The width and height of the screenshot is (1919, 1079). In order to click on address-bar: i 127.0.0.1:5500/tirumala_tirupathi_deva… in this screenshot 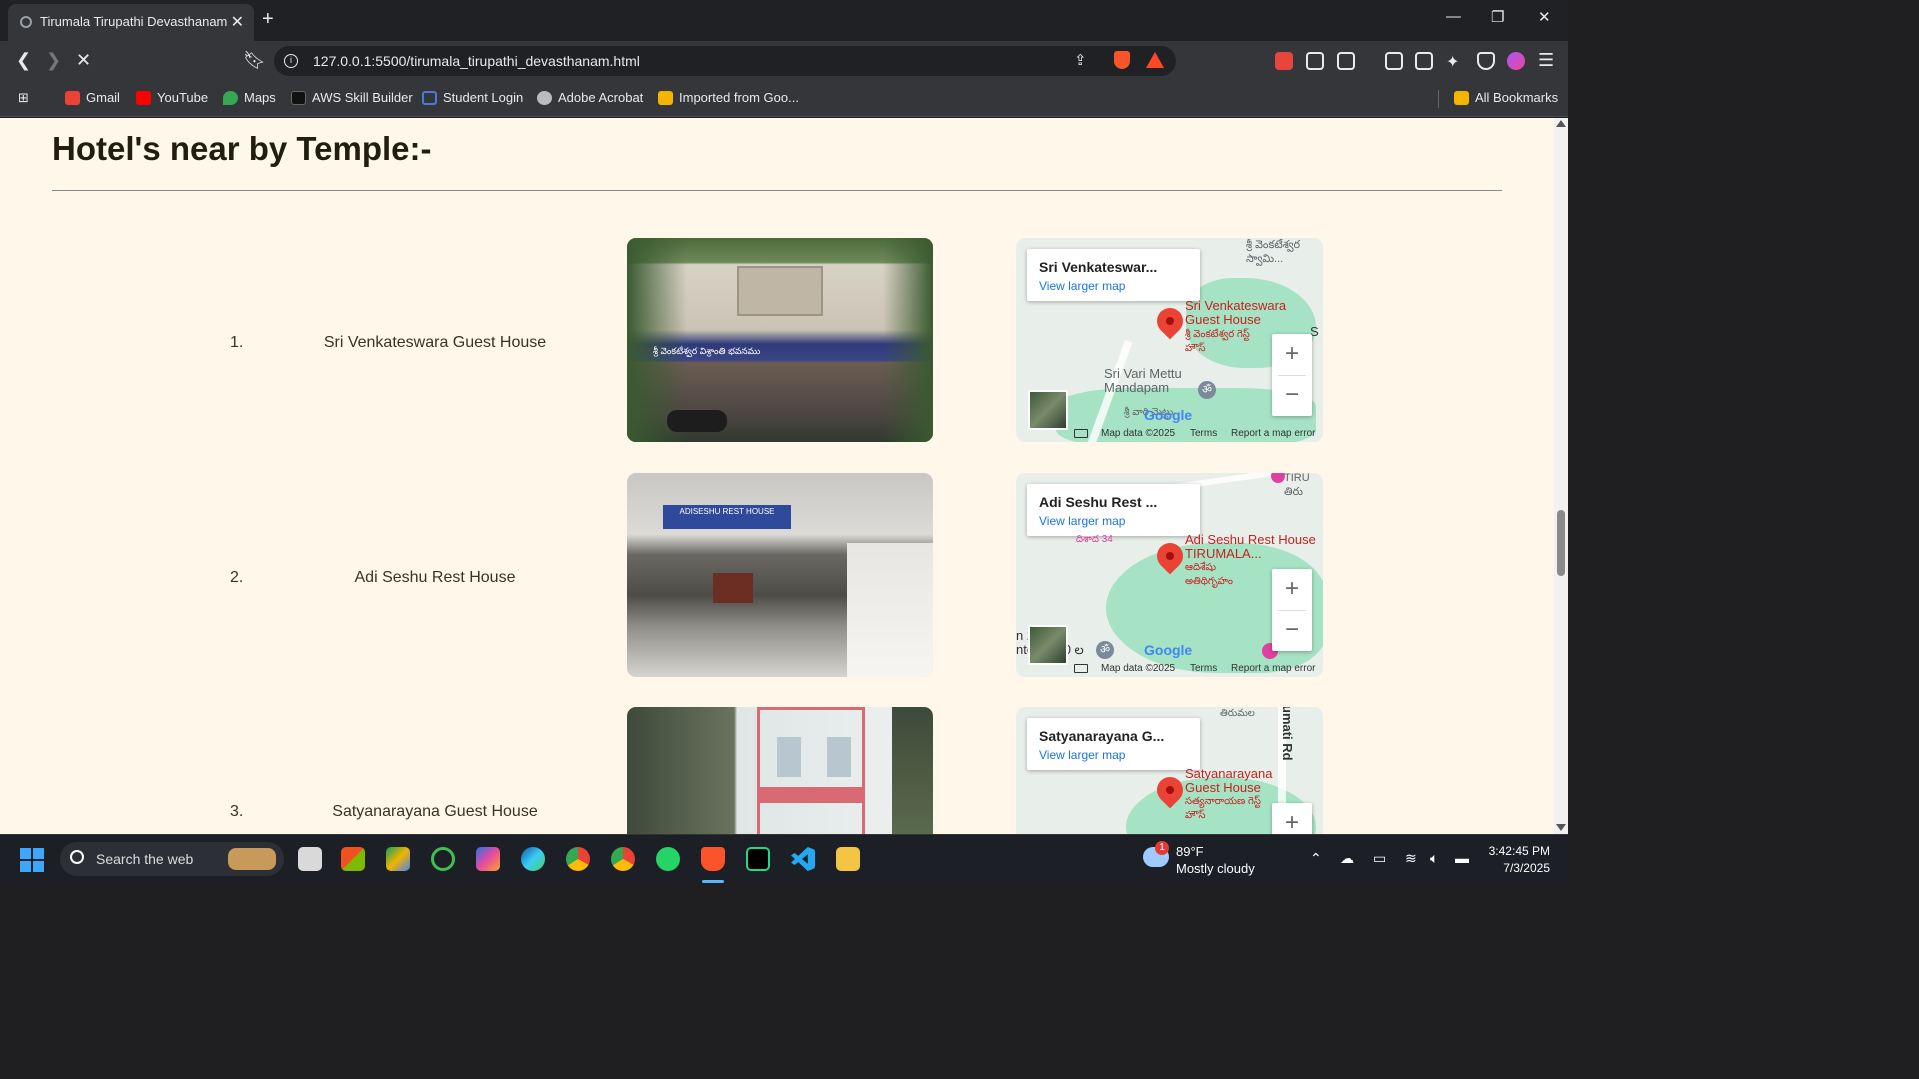, I will do `click(725, 61)`.